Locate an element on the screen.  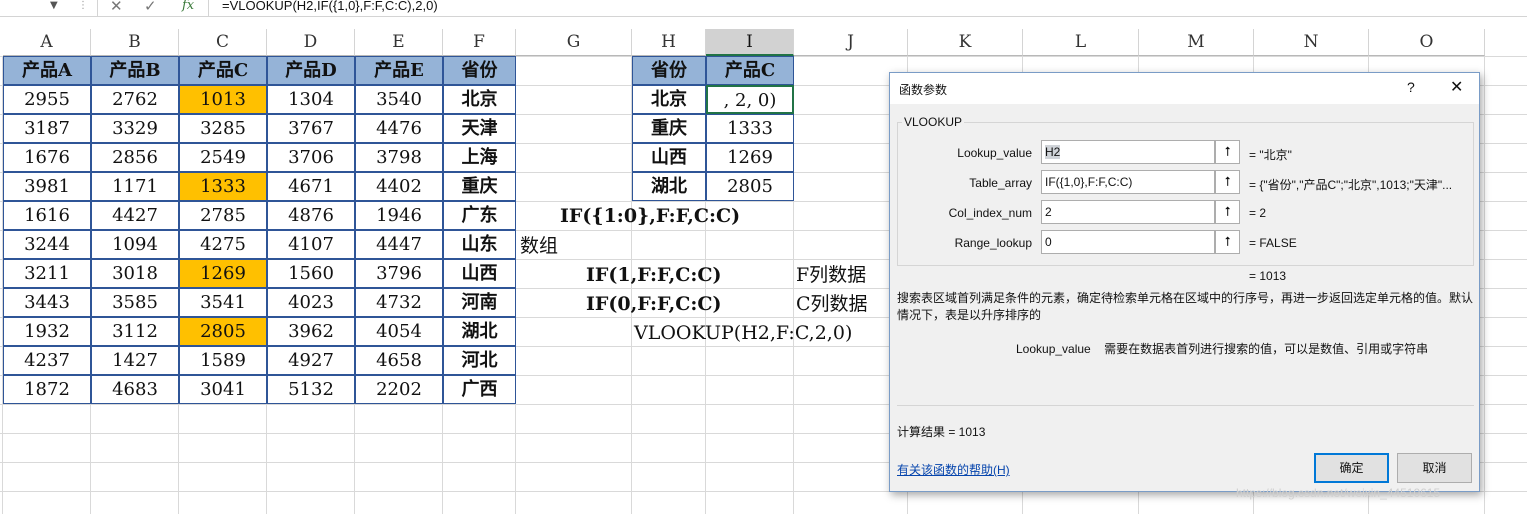
table-cell: 3112 is located at coordinates (135, 331).